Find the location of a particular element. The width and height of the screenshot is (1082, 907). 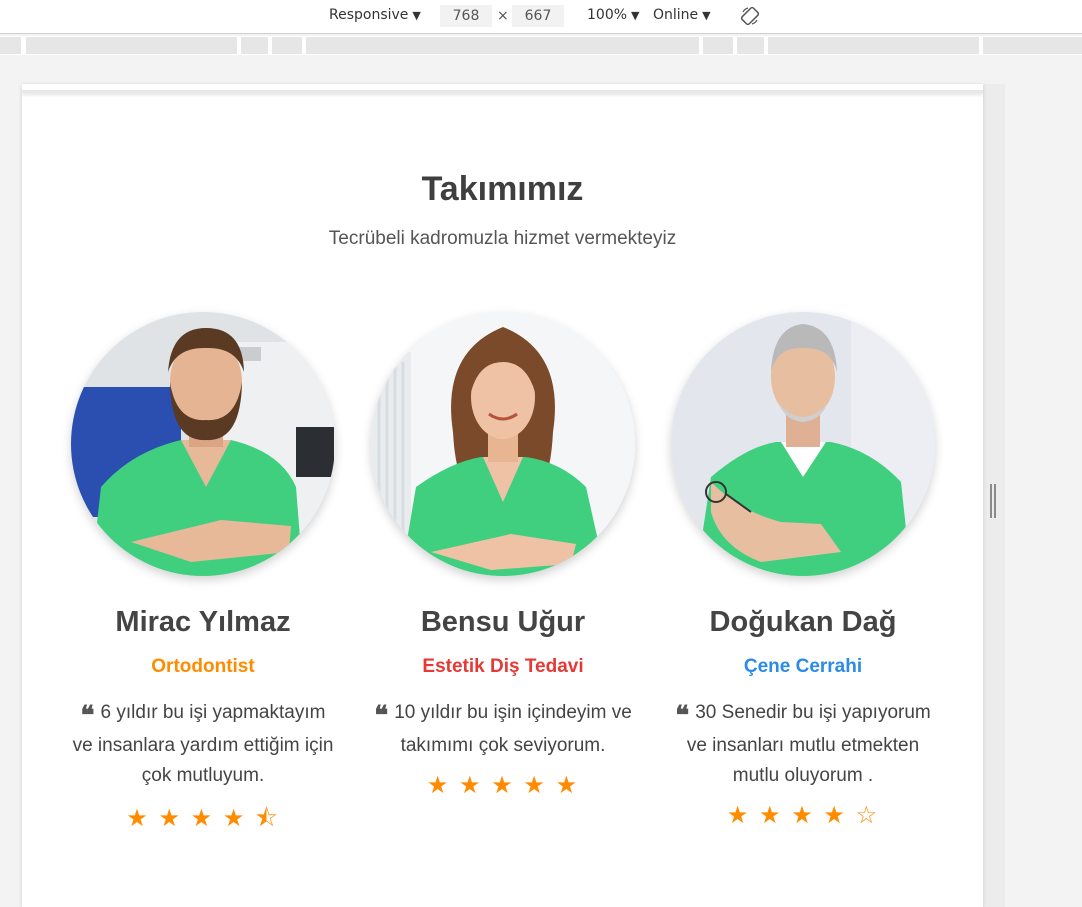

member-role: Ortodontist is located at coordinates (203, 666).